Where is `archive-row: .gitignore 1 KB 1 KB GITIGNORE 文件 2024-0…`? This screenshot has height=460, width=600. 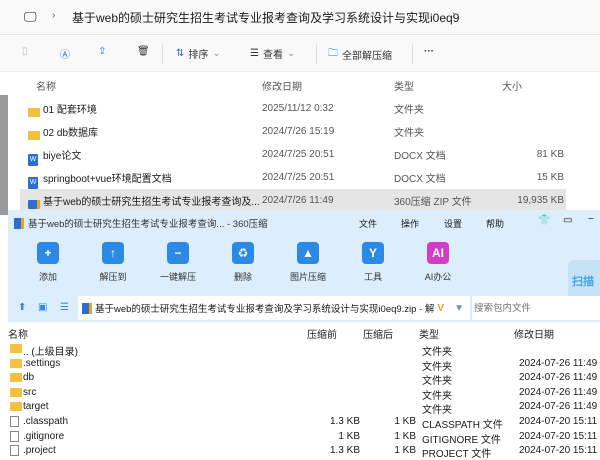
archive-row: .gitignore 1 KB 1 KB GITIGNORE 文件 2024-0… is located at coordinates (304, 438).